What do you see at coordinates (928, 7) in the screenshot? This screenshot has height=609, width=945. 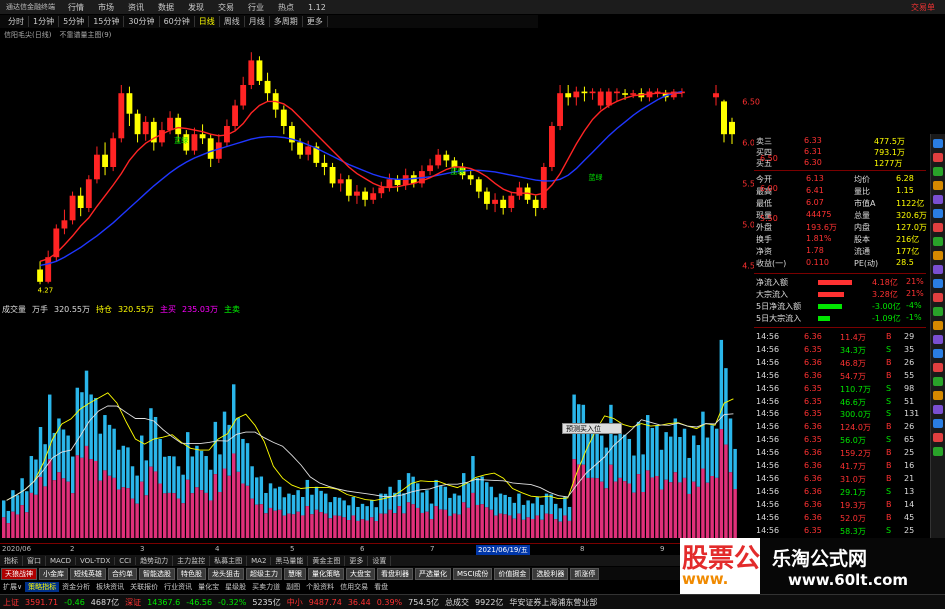 I see `trade-order-button: 交易单` at bounding box center [928, 7].